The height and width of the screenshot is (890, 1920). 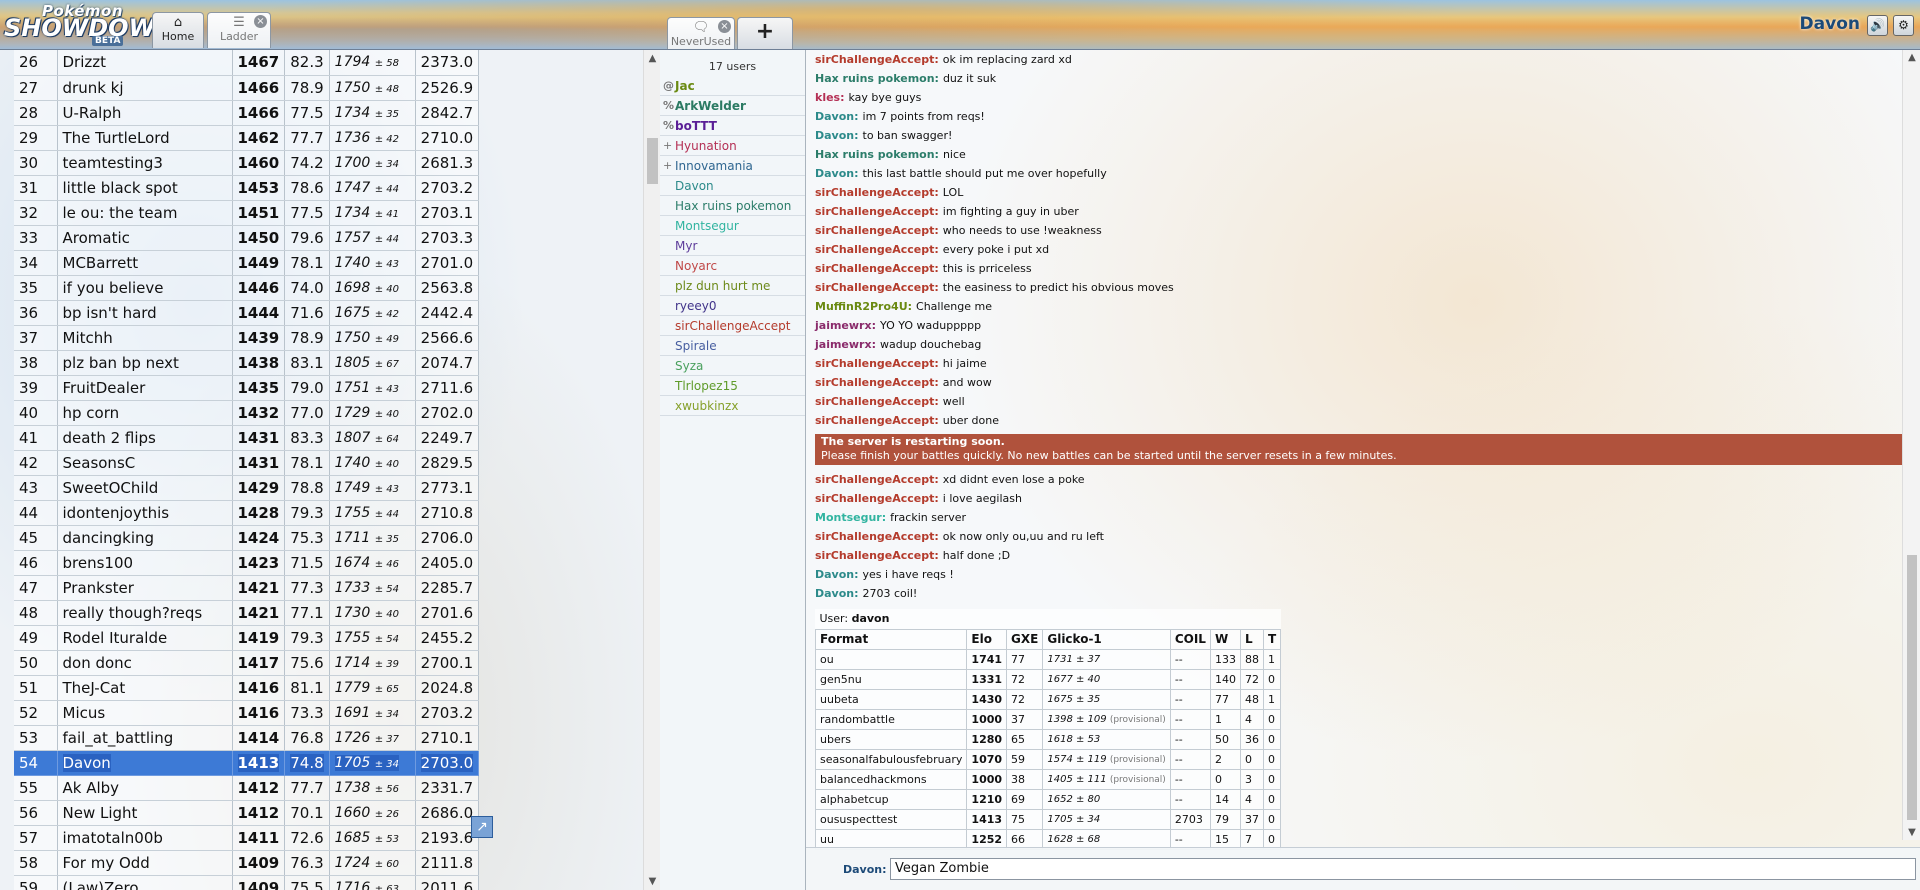 I want to click on userlist-item: Noyarc, so click(x=732, y=266).